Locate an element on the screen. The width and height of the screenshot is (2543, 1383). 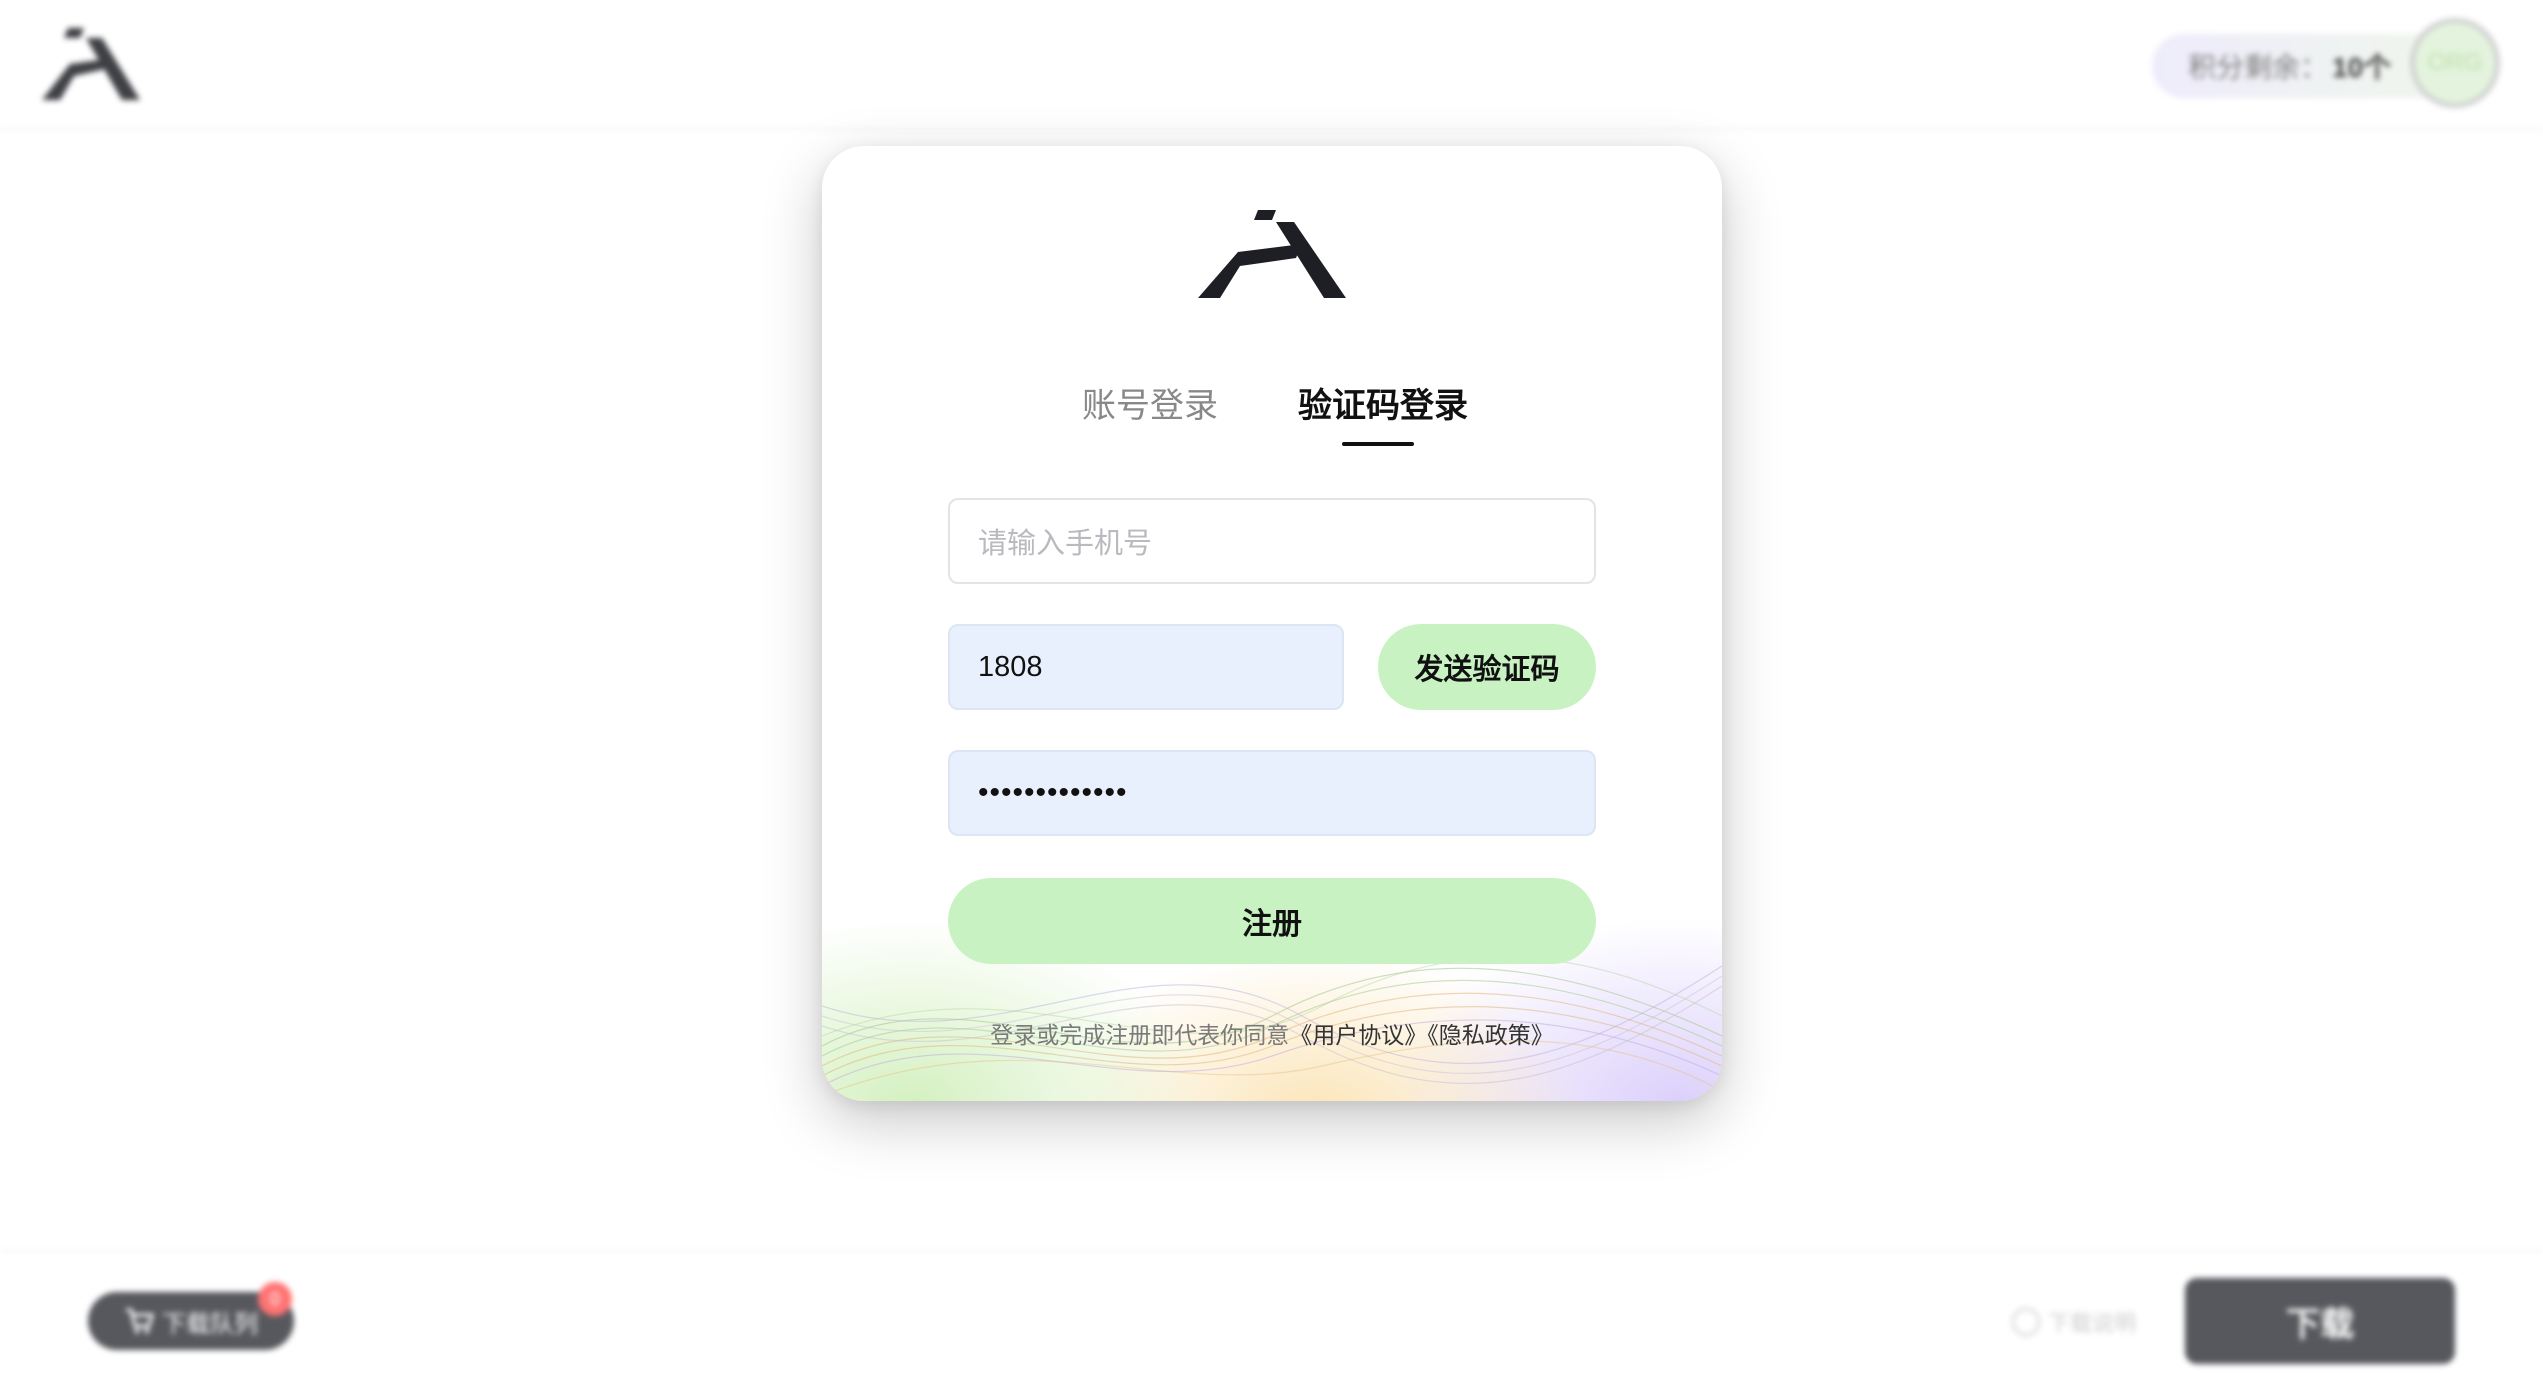
tab-code-login: 验证码登录 is located at coordinates (1383, 402).